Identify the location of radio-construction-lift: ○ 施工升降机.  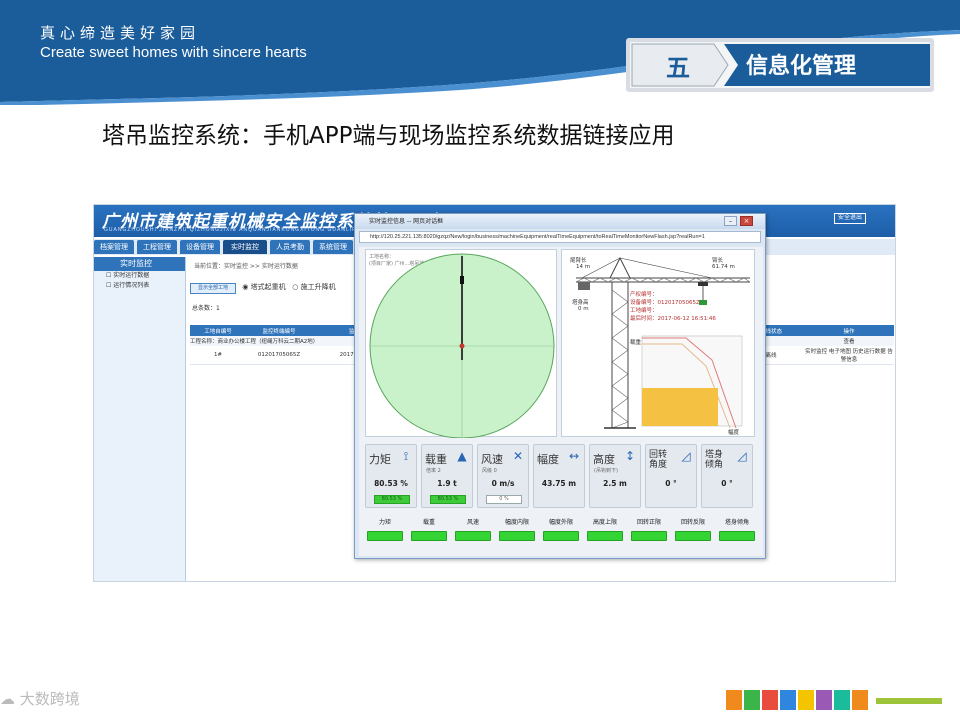
(313, 287).